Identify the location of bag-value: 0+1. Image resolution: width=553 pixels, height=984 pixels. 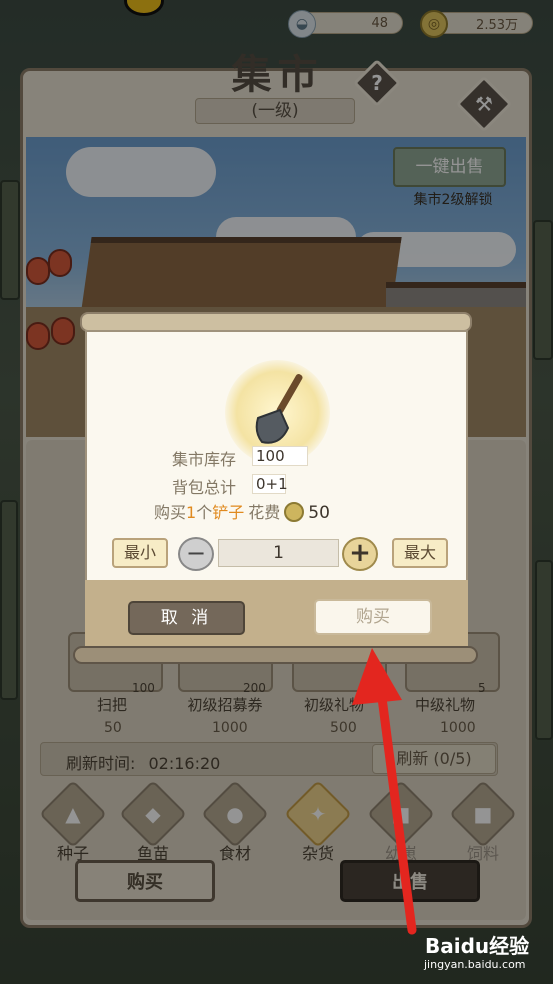
(270, 484).